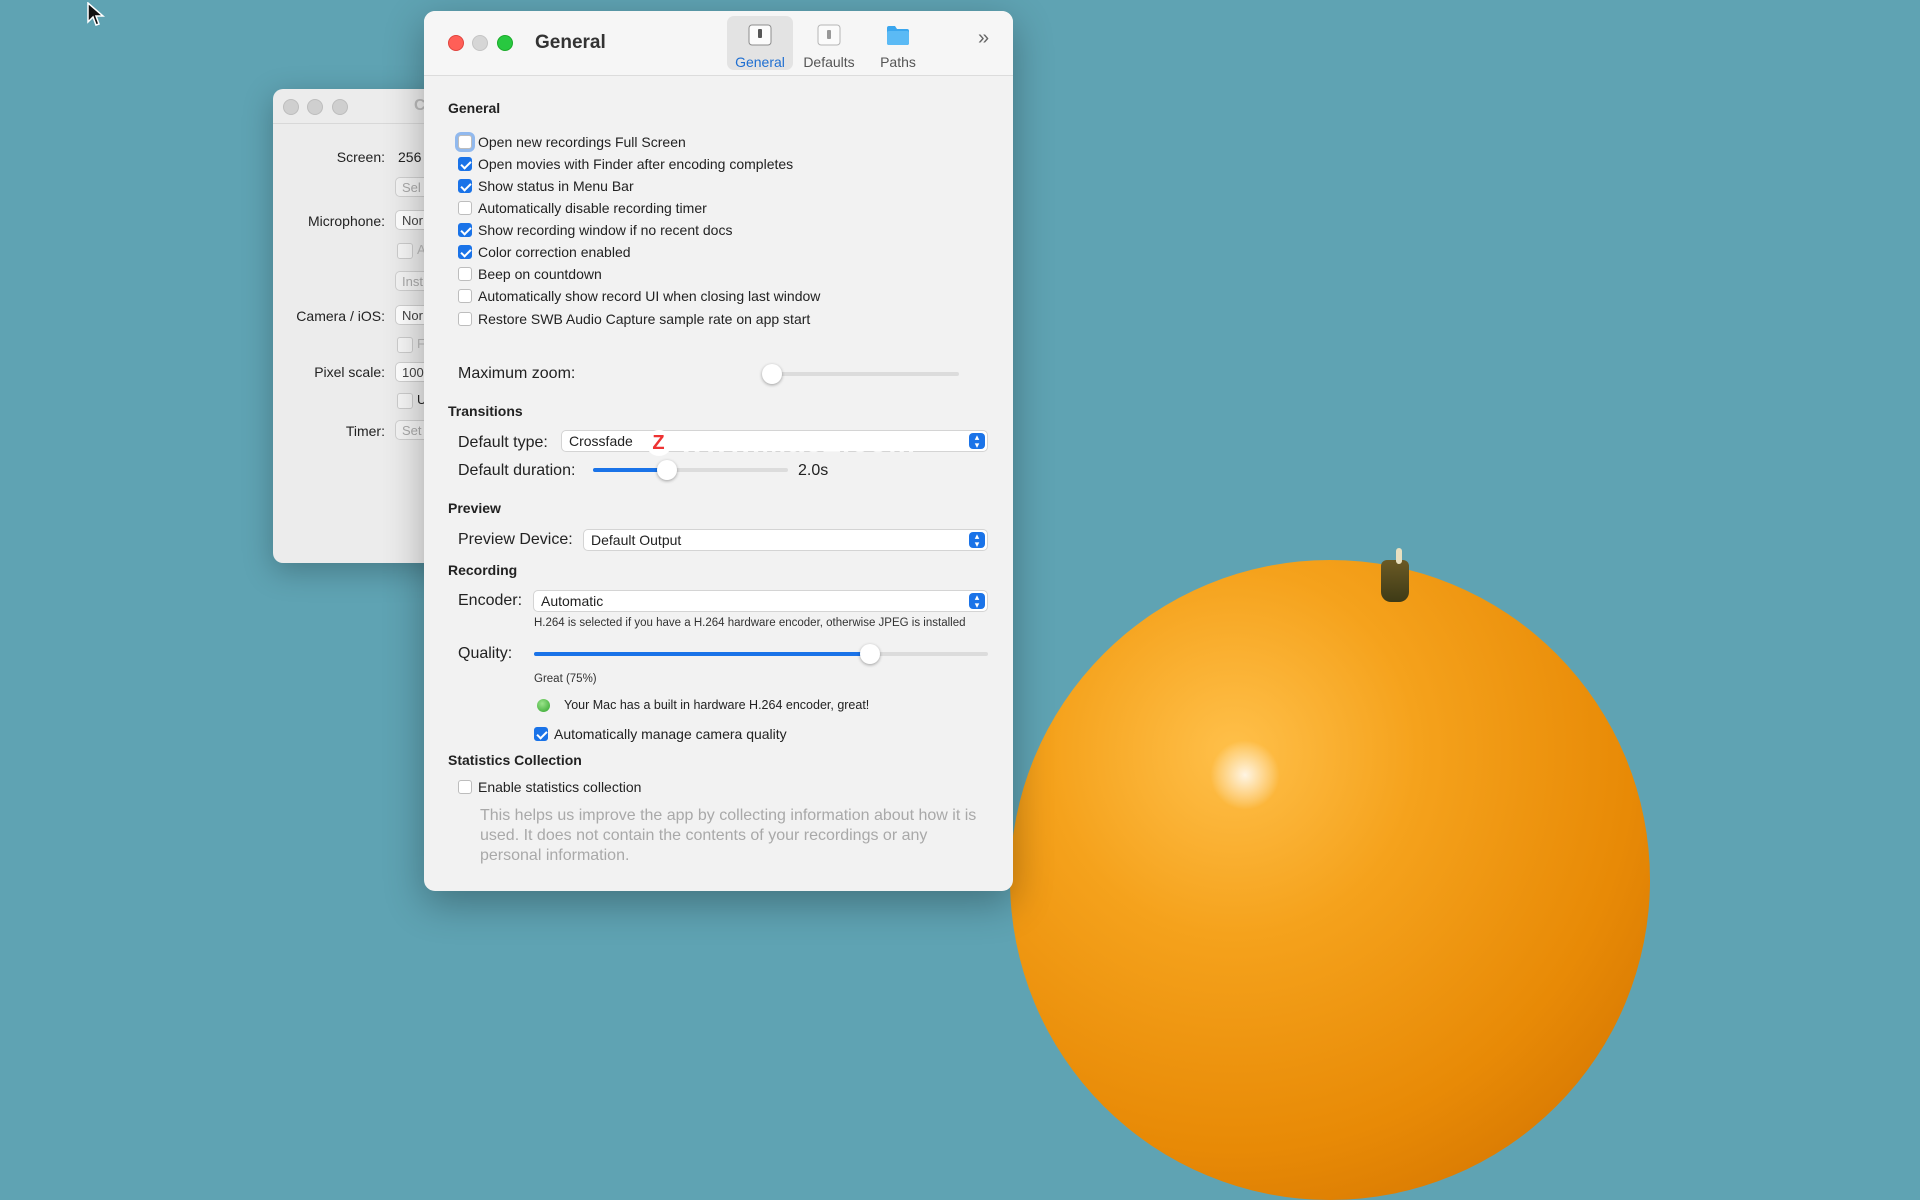 The image size is (1920, 1200). I want to click on auto-camera-quality-row: Automatically manage camera quality, so click(660, 734).